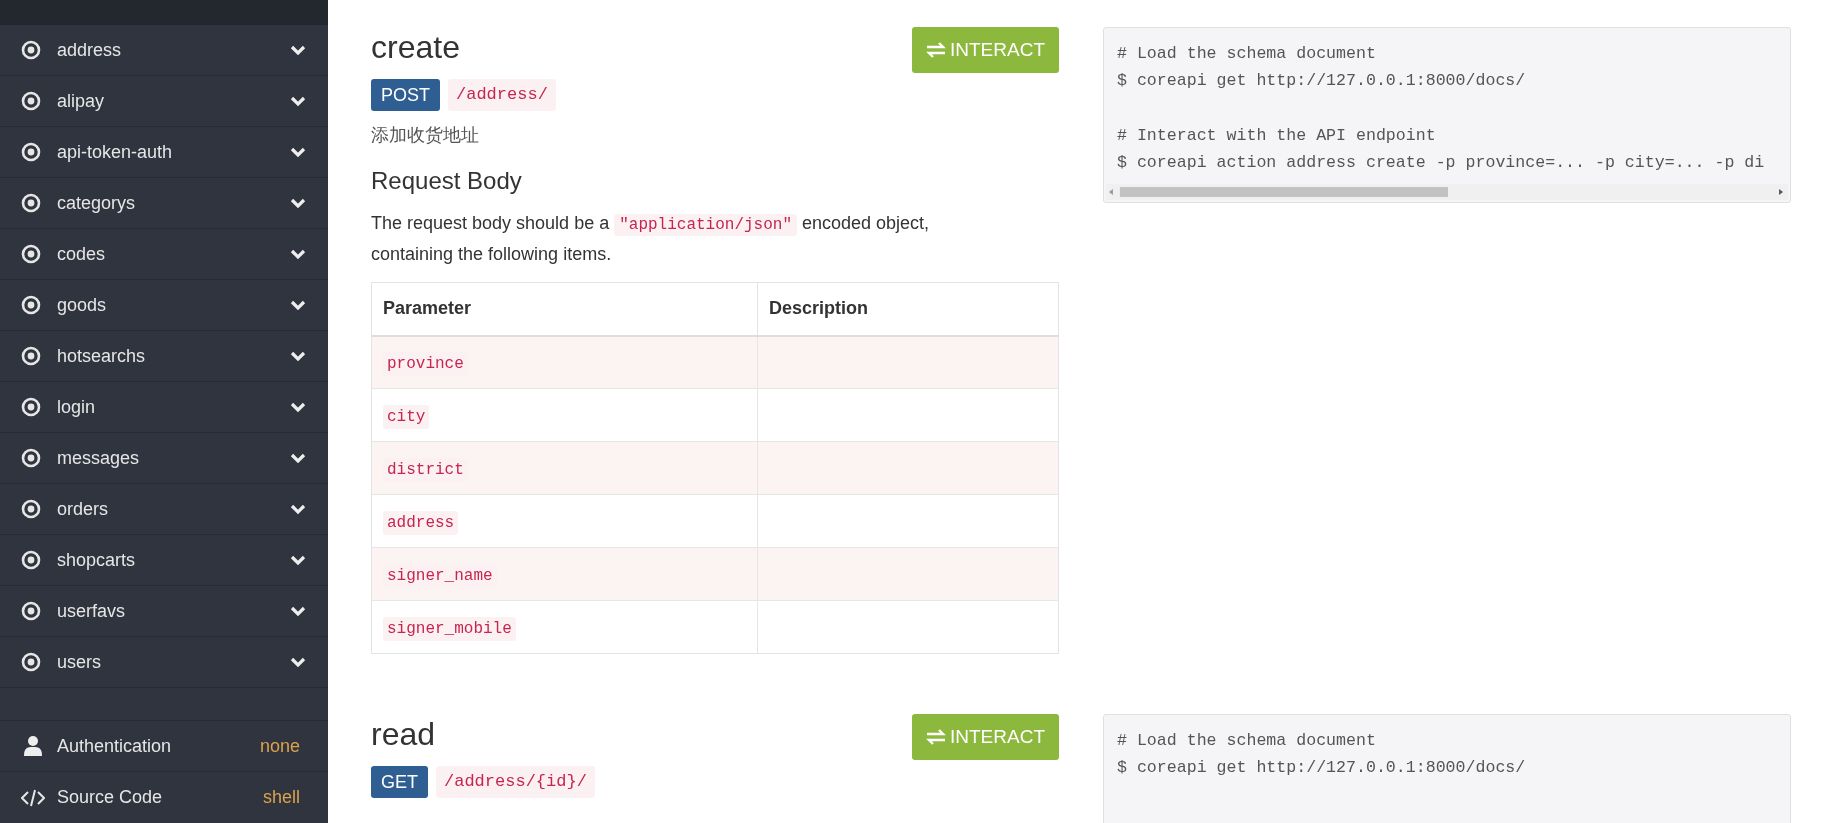 This screenshot has height=823, width=1832. What do you see at coordinates (403, 734) in the screenshot?
I see `endpoint-title: read` at bounding box center [403, 734].